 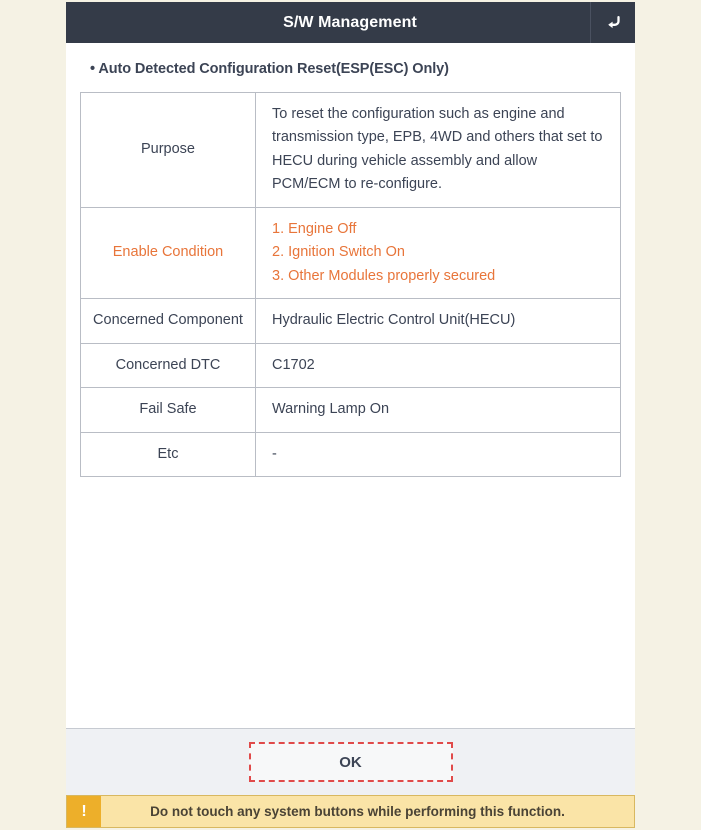 I want to click on row-label: Concerned DTC, so click(x=168, y=365).